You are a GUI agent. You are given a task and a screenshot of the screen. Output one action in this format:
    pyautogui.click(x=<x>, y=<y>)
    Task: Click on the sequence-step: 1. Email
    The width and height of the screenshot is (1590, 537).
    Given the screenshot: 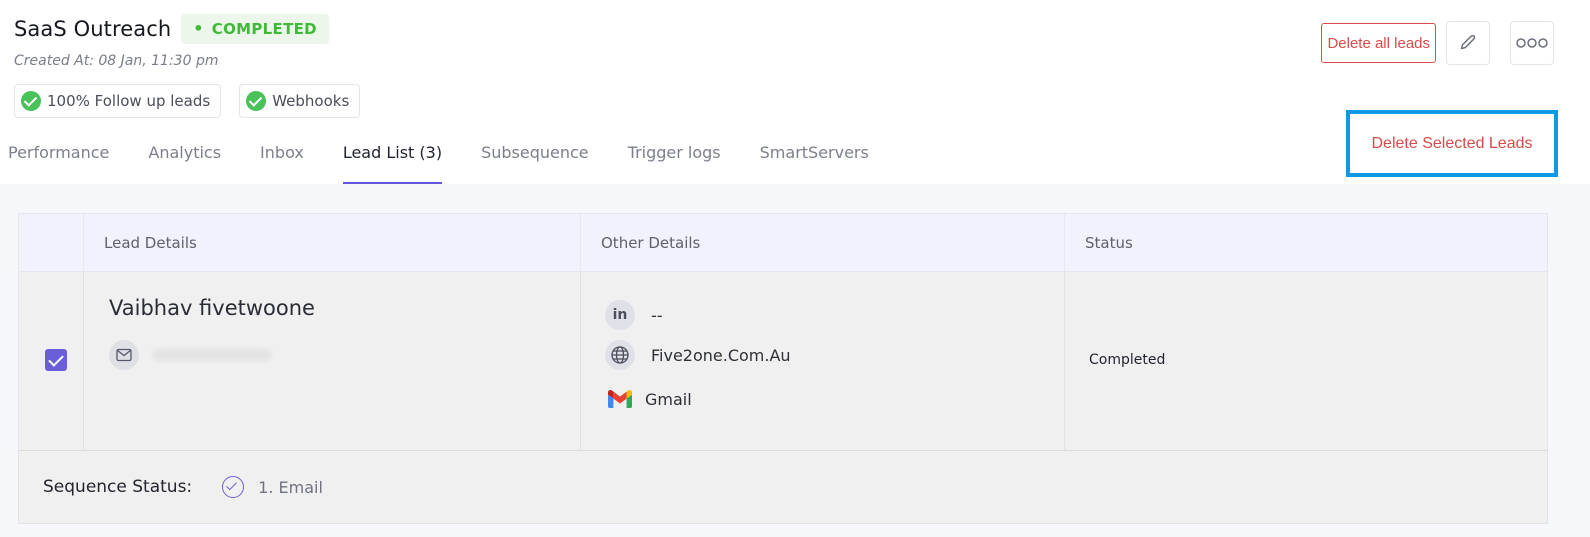 What is the action you would take?
    pyautogui.click(x=272, y=487)
    